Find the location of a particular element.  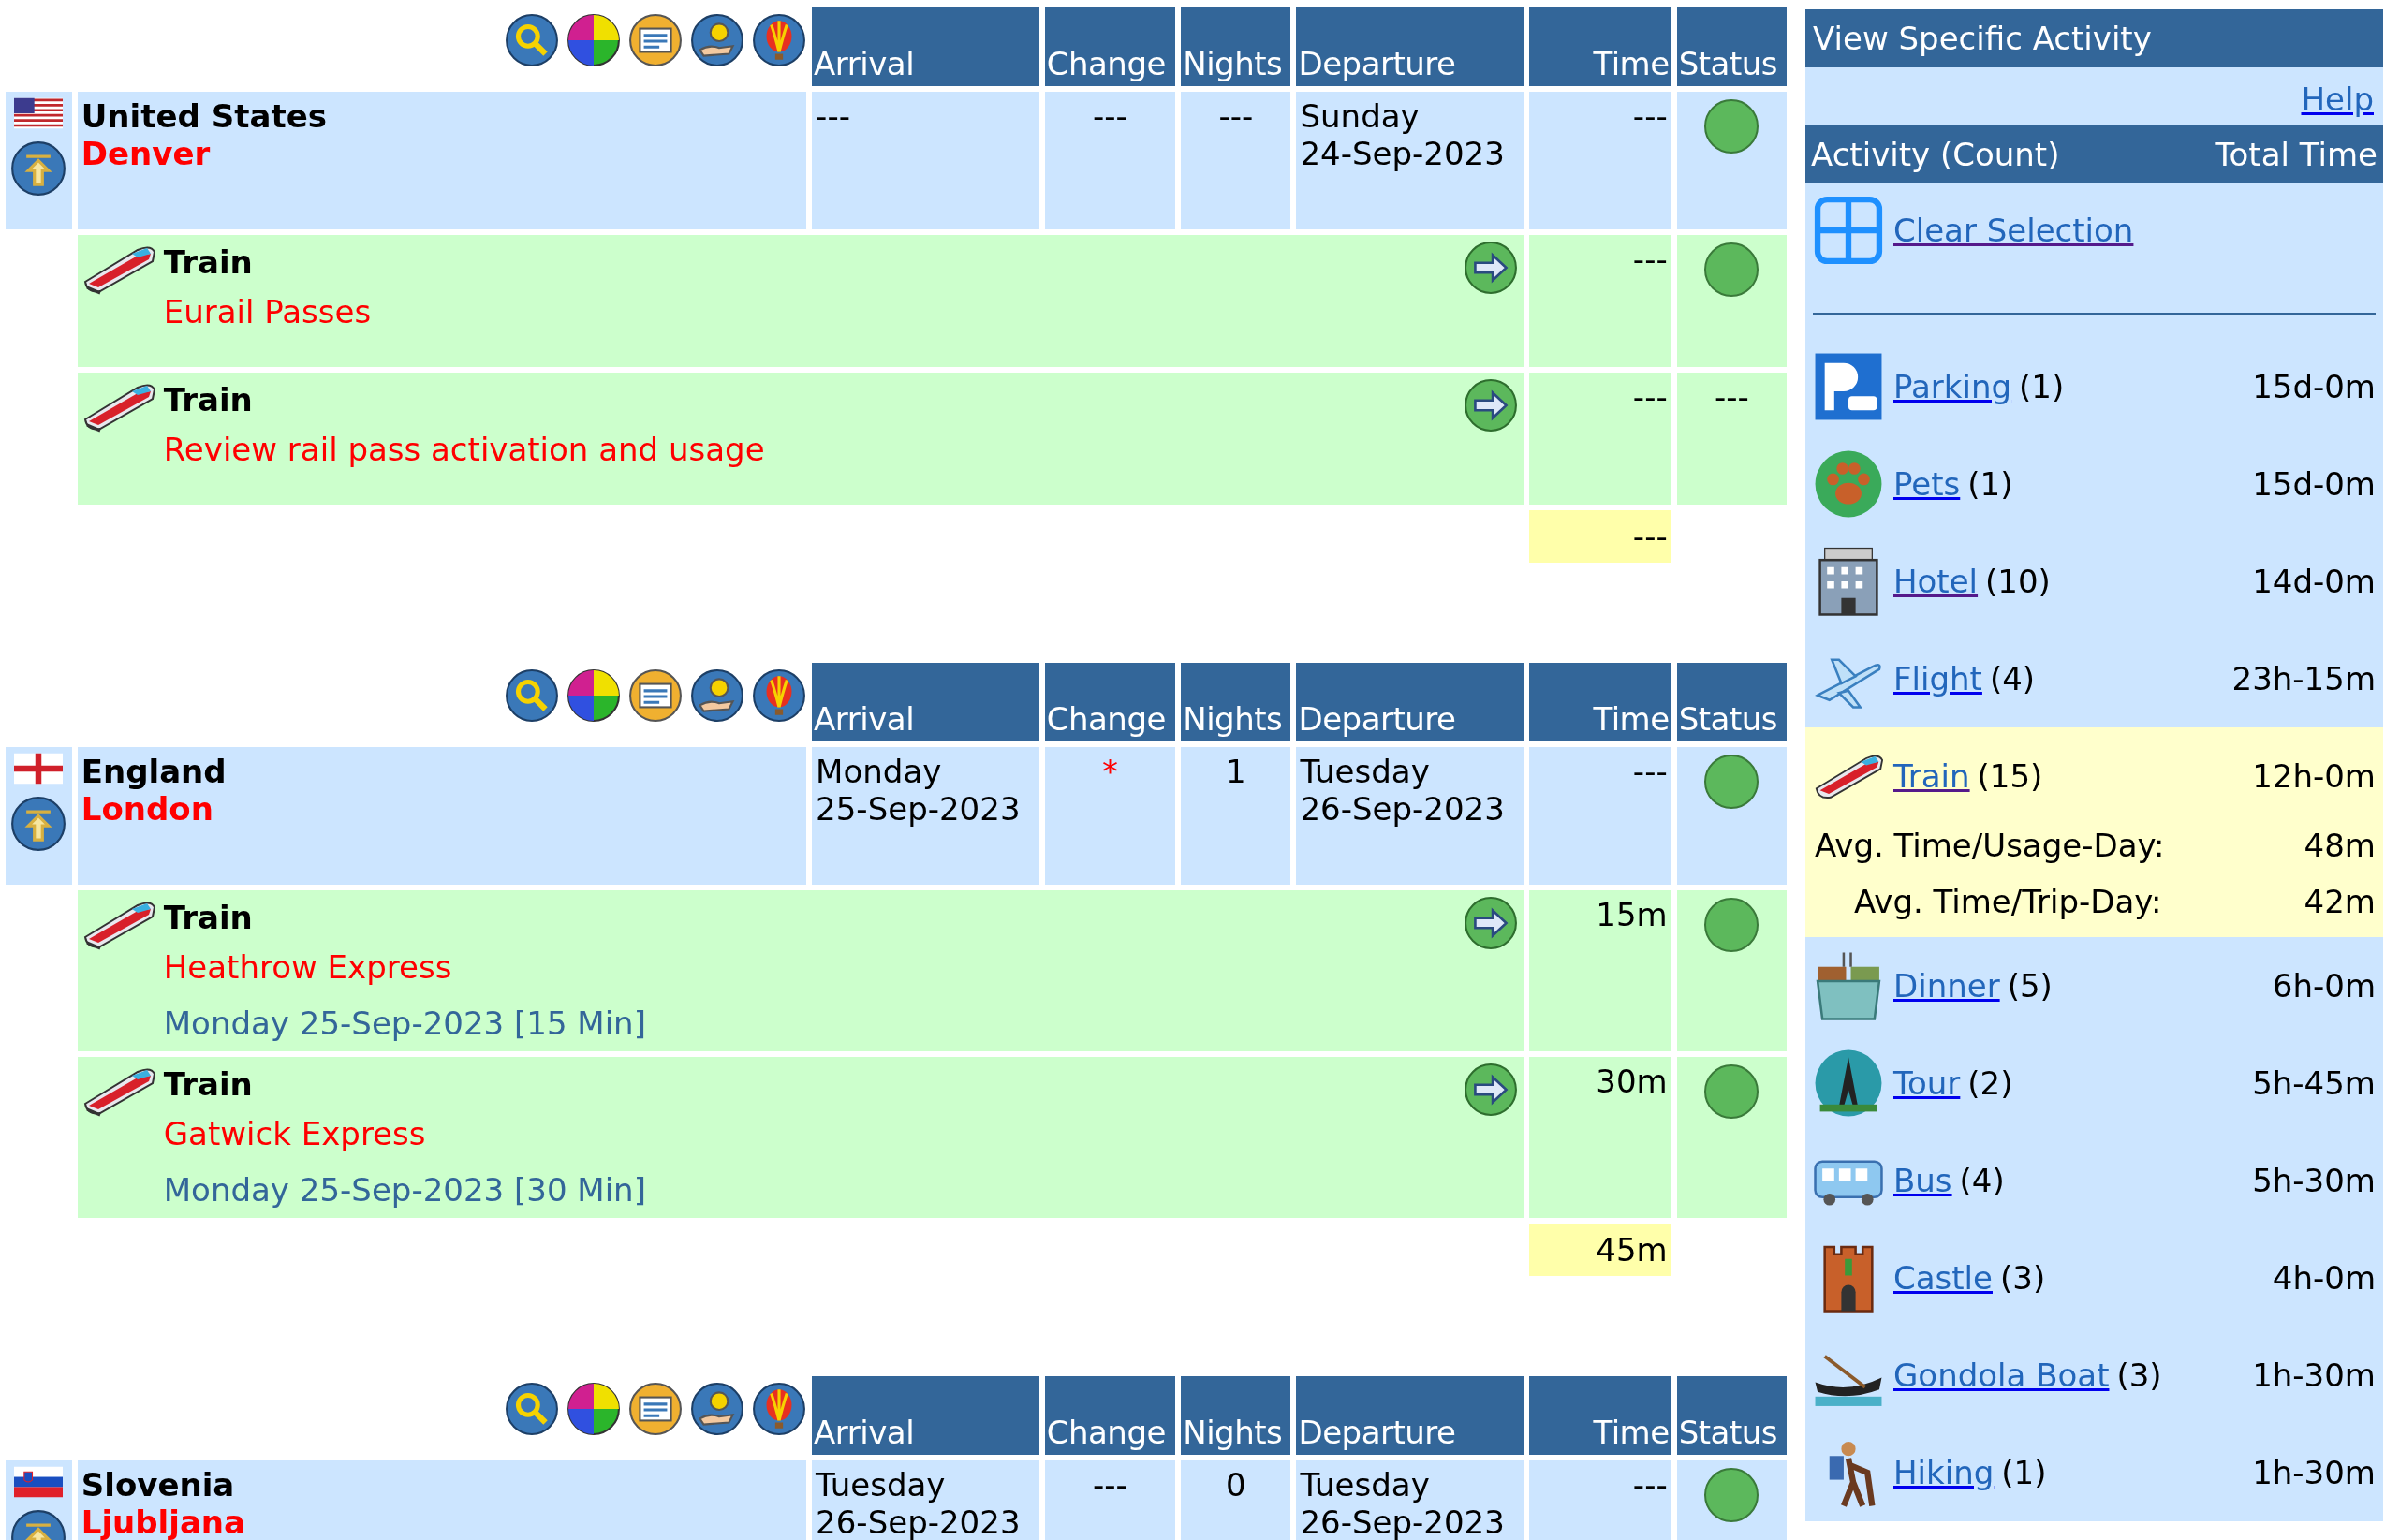

activity-link: Flight is located at coordinates (1937, 678).